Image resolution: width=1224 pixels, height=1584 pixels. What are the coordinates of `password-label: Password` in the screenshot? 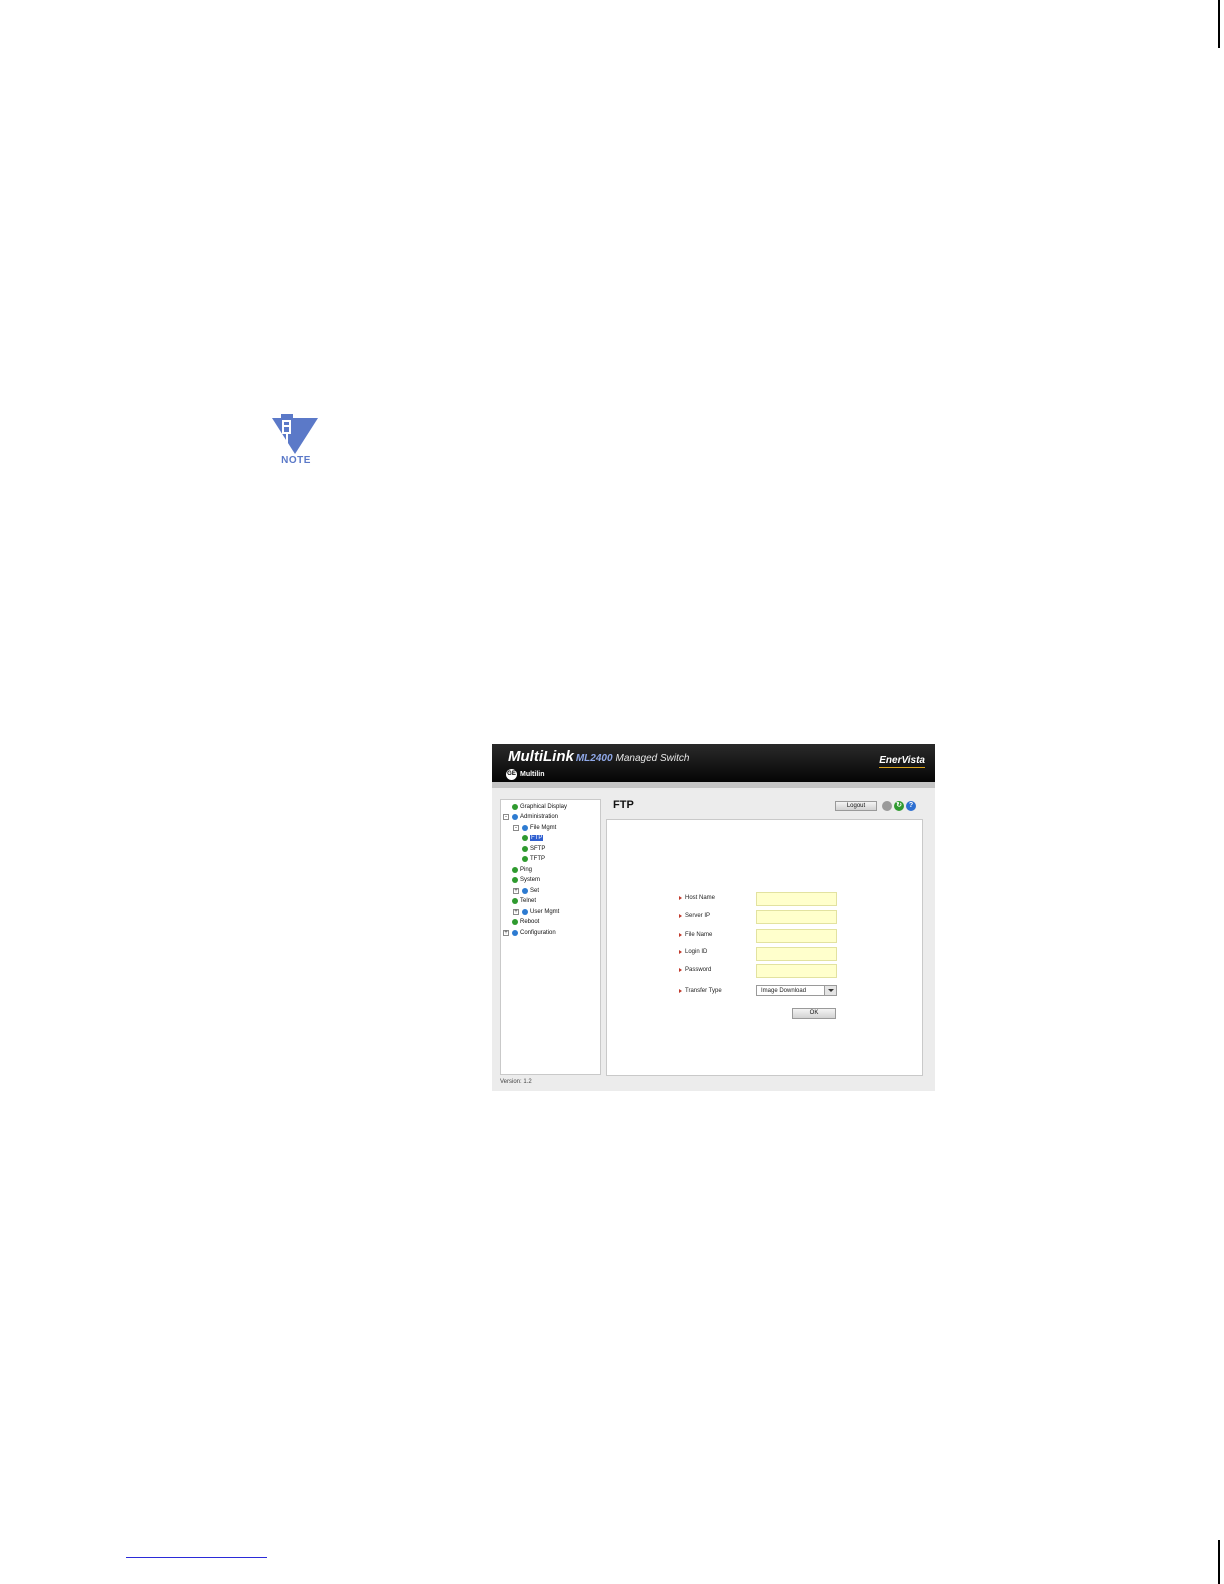 It's located at (695, 970).